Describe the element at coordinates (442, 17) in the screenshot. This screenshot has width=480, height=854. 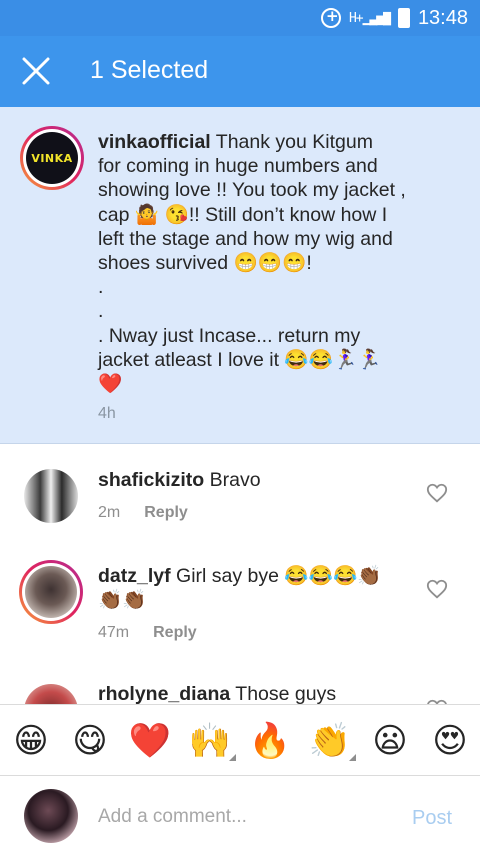
I see `clock: 13:48` at that location.